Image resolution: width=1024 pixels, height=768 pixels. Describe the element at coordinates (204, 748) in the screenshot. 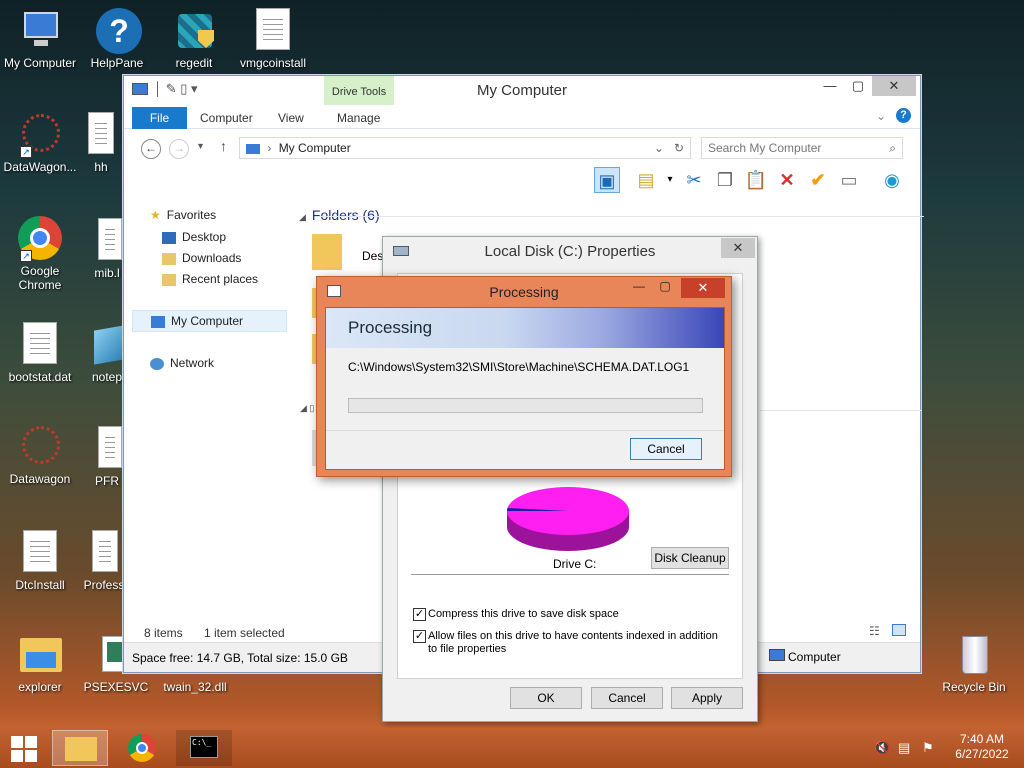

I see `taskbar-cmd: C:\_` at that location.